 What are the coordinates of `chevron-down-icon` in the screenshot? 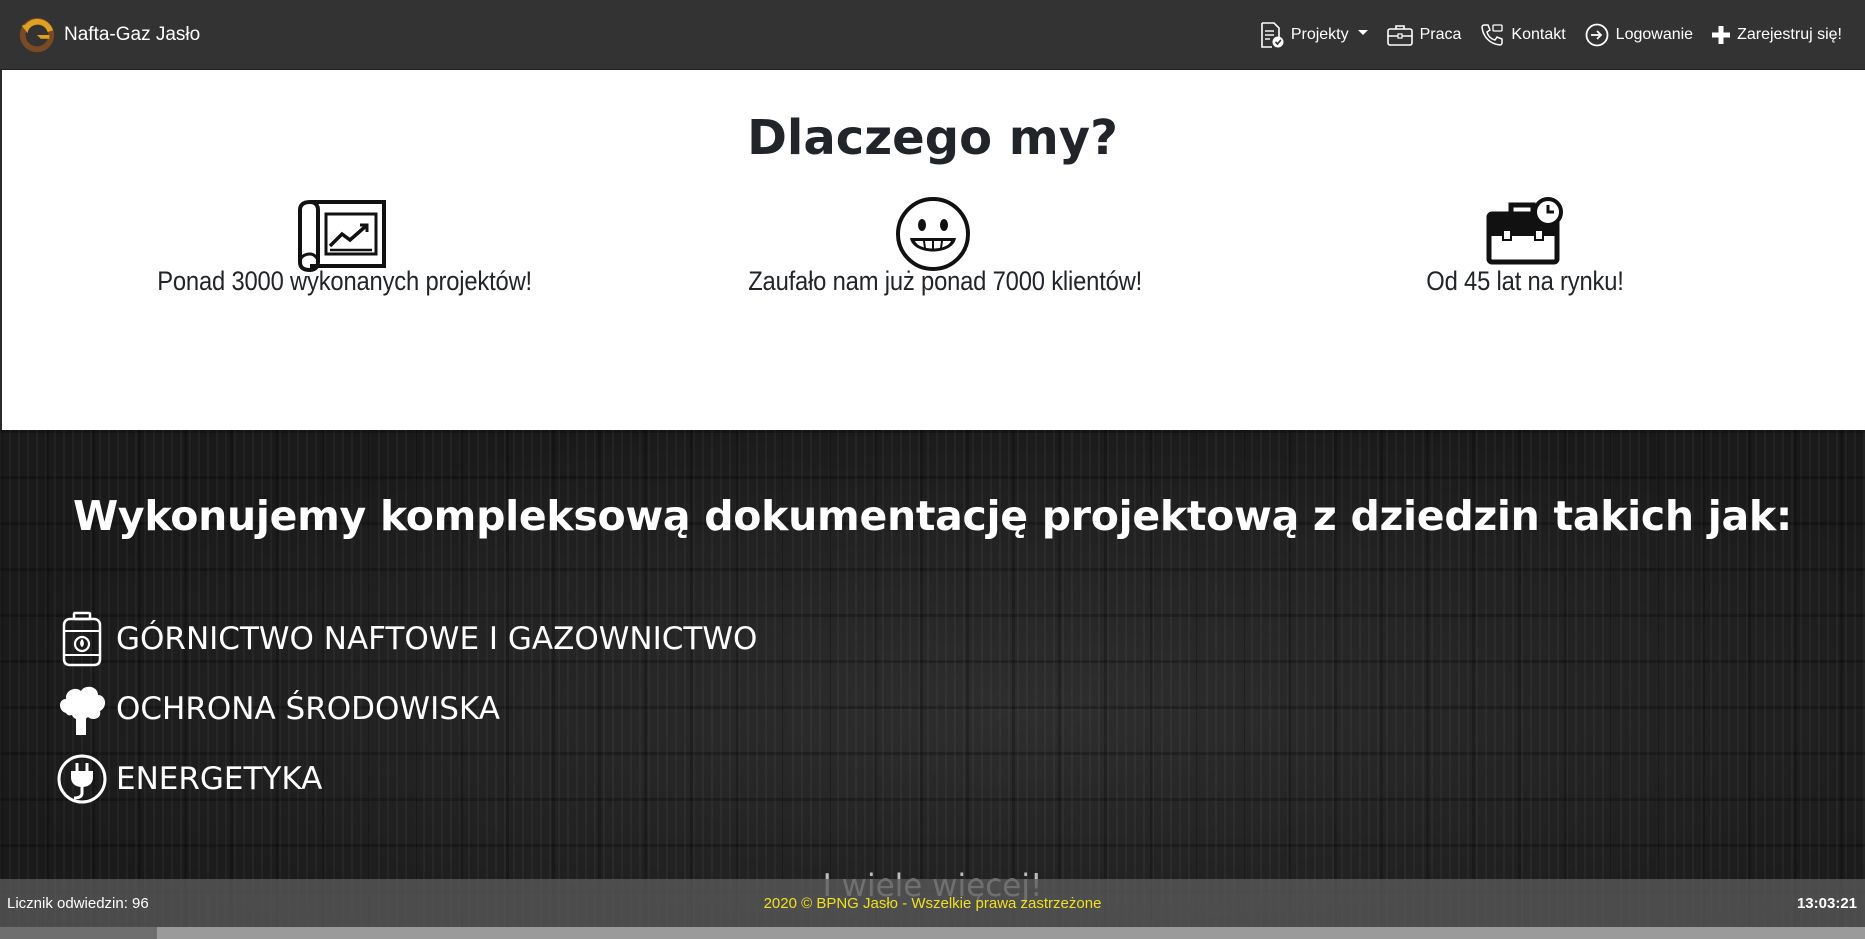 It's located at (1362, 32).